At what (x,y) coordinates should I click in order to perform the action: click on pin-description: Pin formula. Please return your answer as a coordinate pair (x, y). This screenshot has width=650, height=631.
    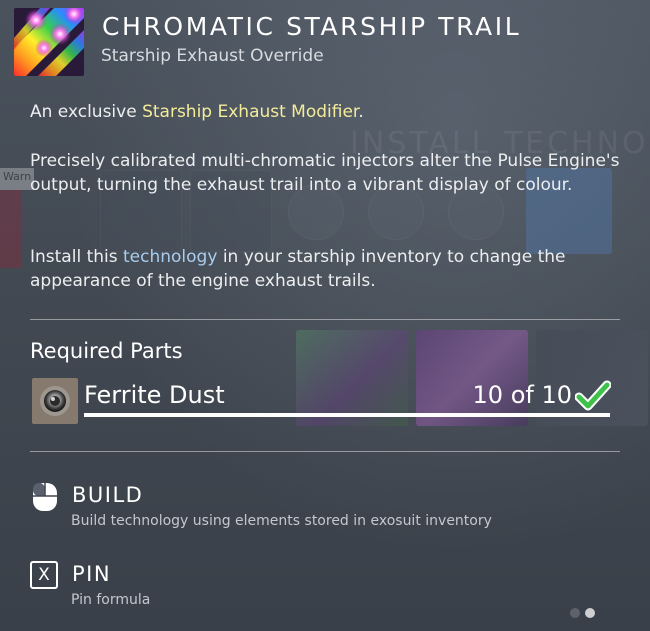
    Looking at the image, I should click on (111, 600).